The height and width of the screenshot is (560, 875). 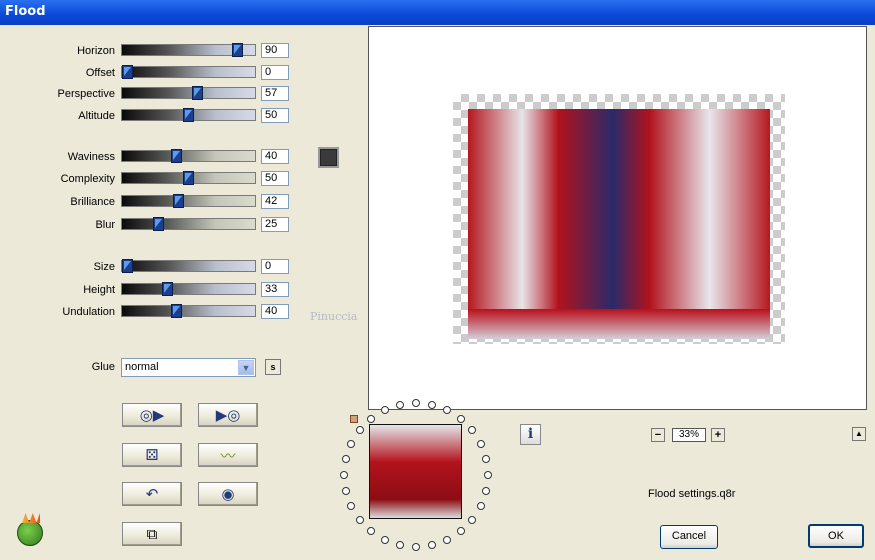 I want to click on window-title: Flood, so click(x=25, y=11).